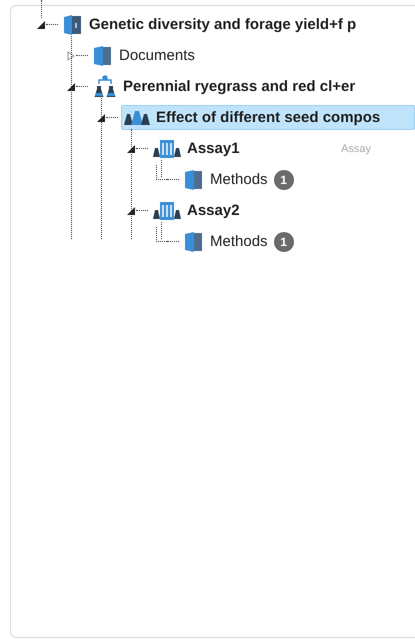 The image size is (415, 642). Describe the element at coordinates (213, 210) in the screenshot. I see `item-label: Assay2` at that location.